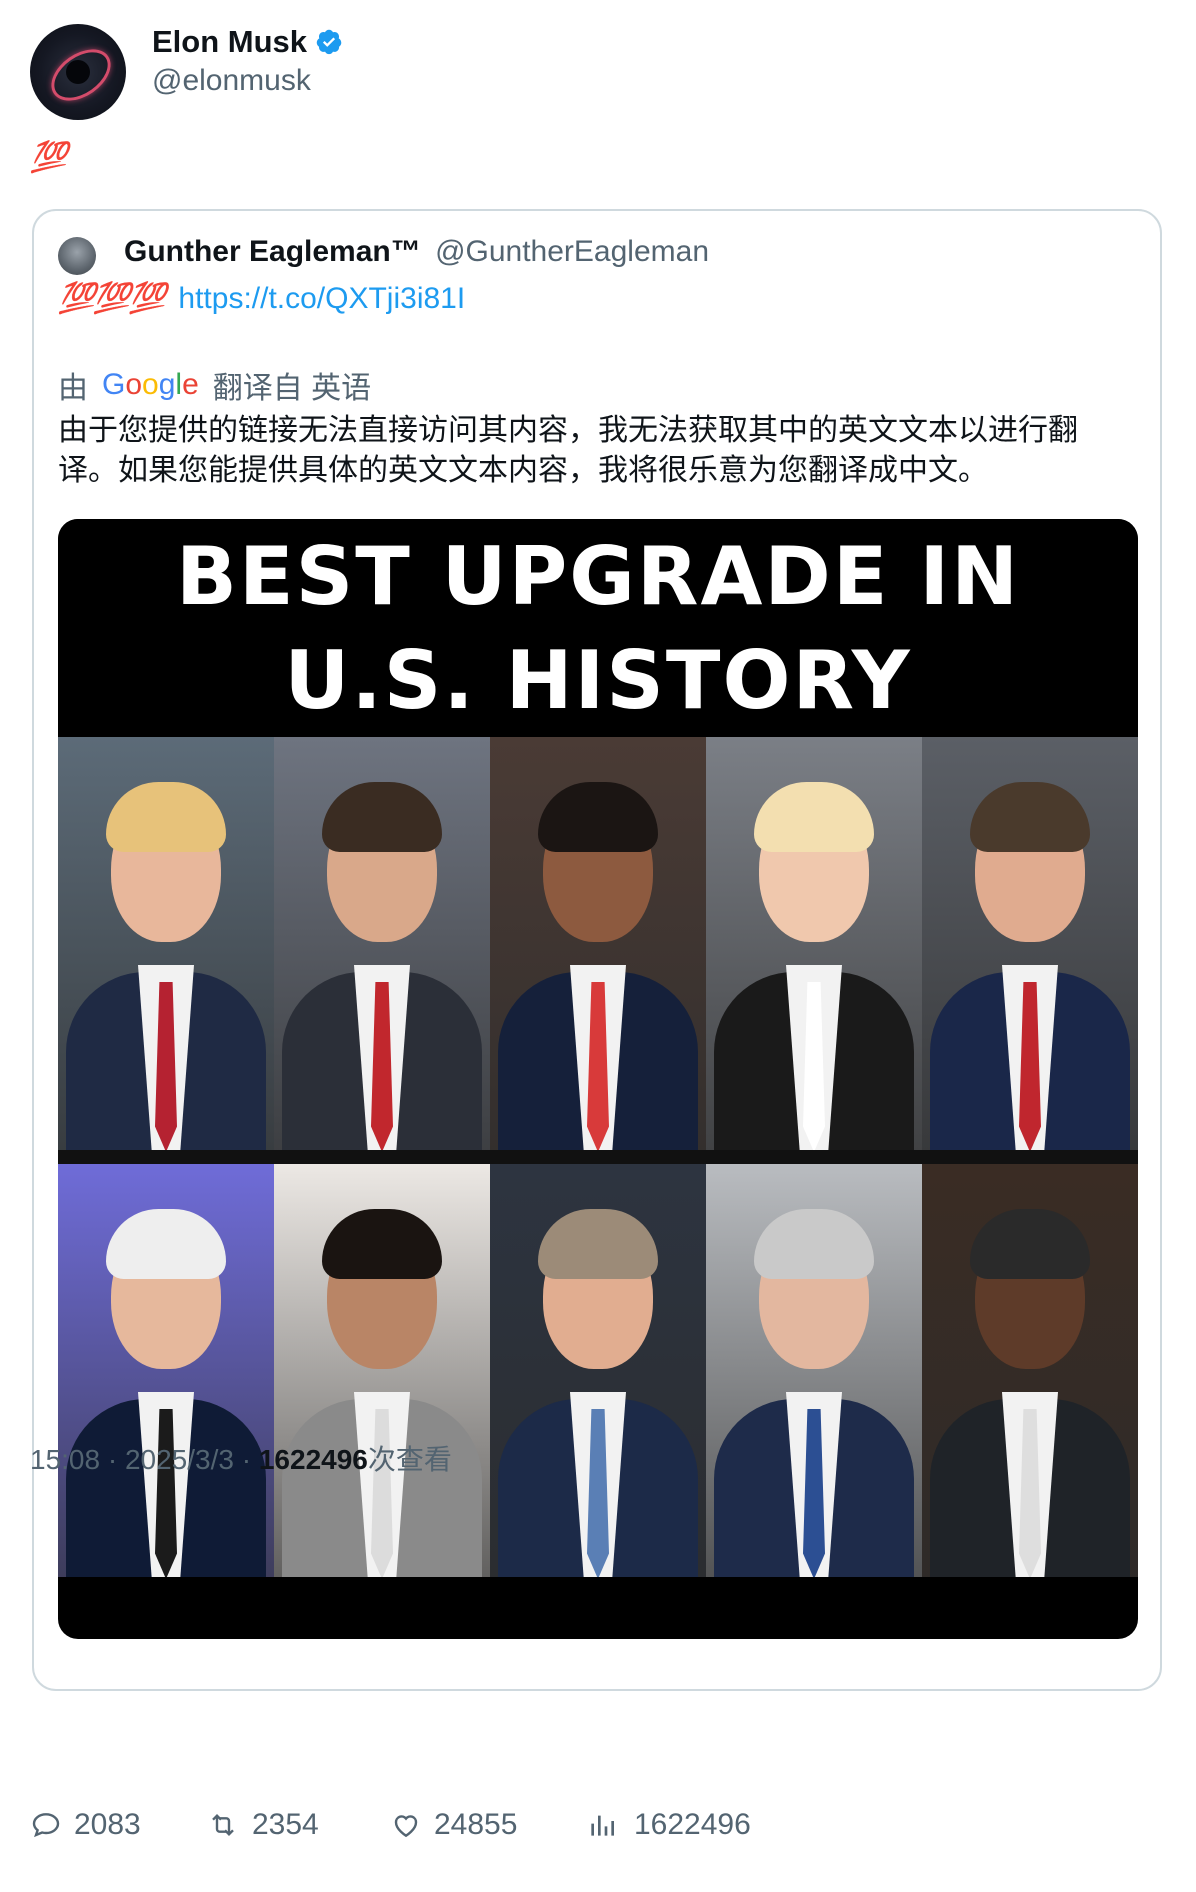  I want to click on author-avatar, so click(78, 72).